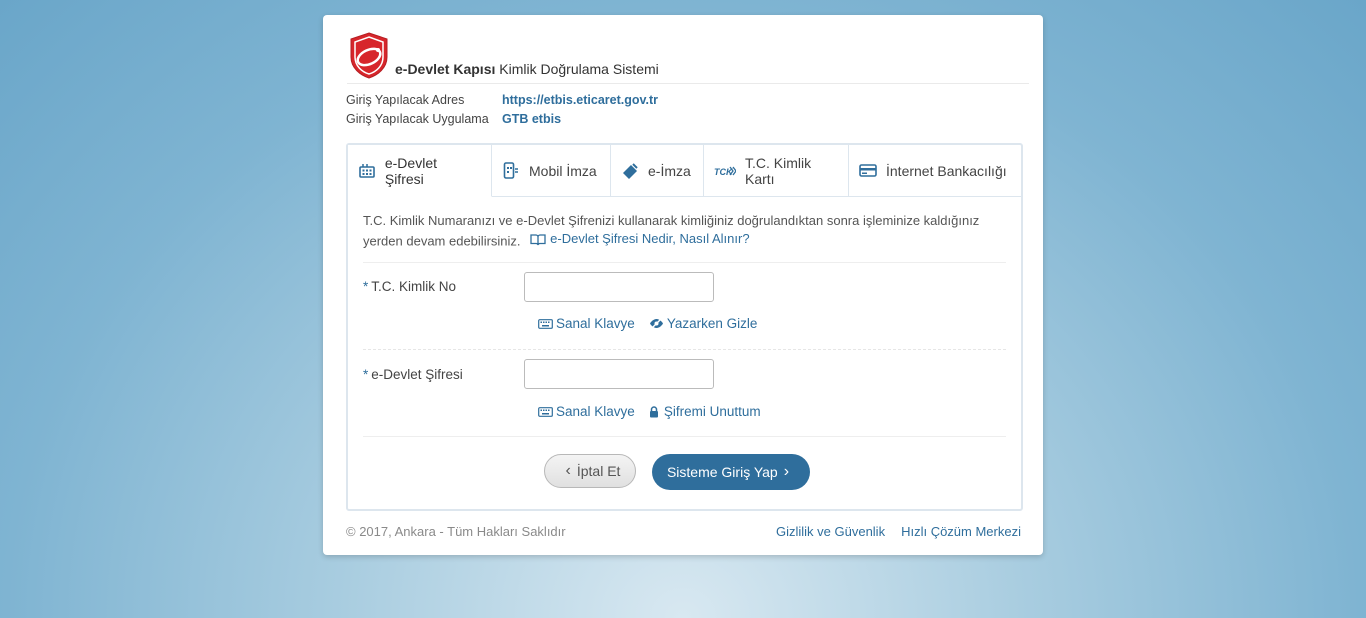 Image resolution: width=1366 pixels, height=618 pixels. Describe the element at coordinates (598, 471) in the screenshot. I see `cancel-button-label: İptal Et` at that location.